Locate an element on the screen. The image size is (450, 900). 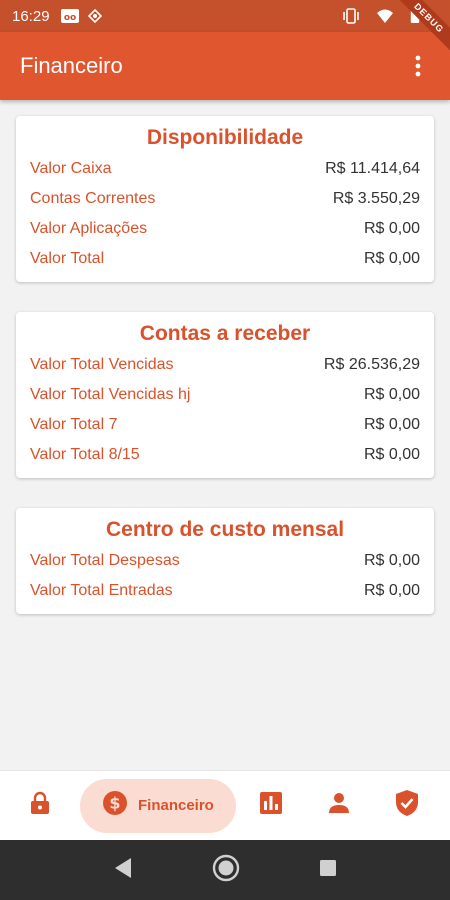
row-label: Valor Total 8/15 is located at coordinates (85, 454).